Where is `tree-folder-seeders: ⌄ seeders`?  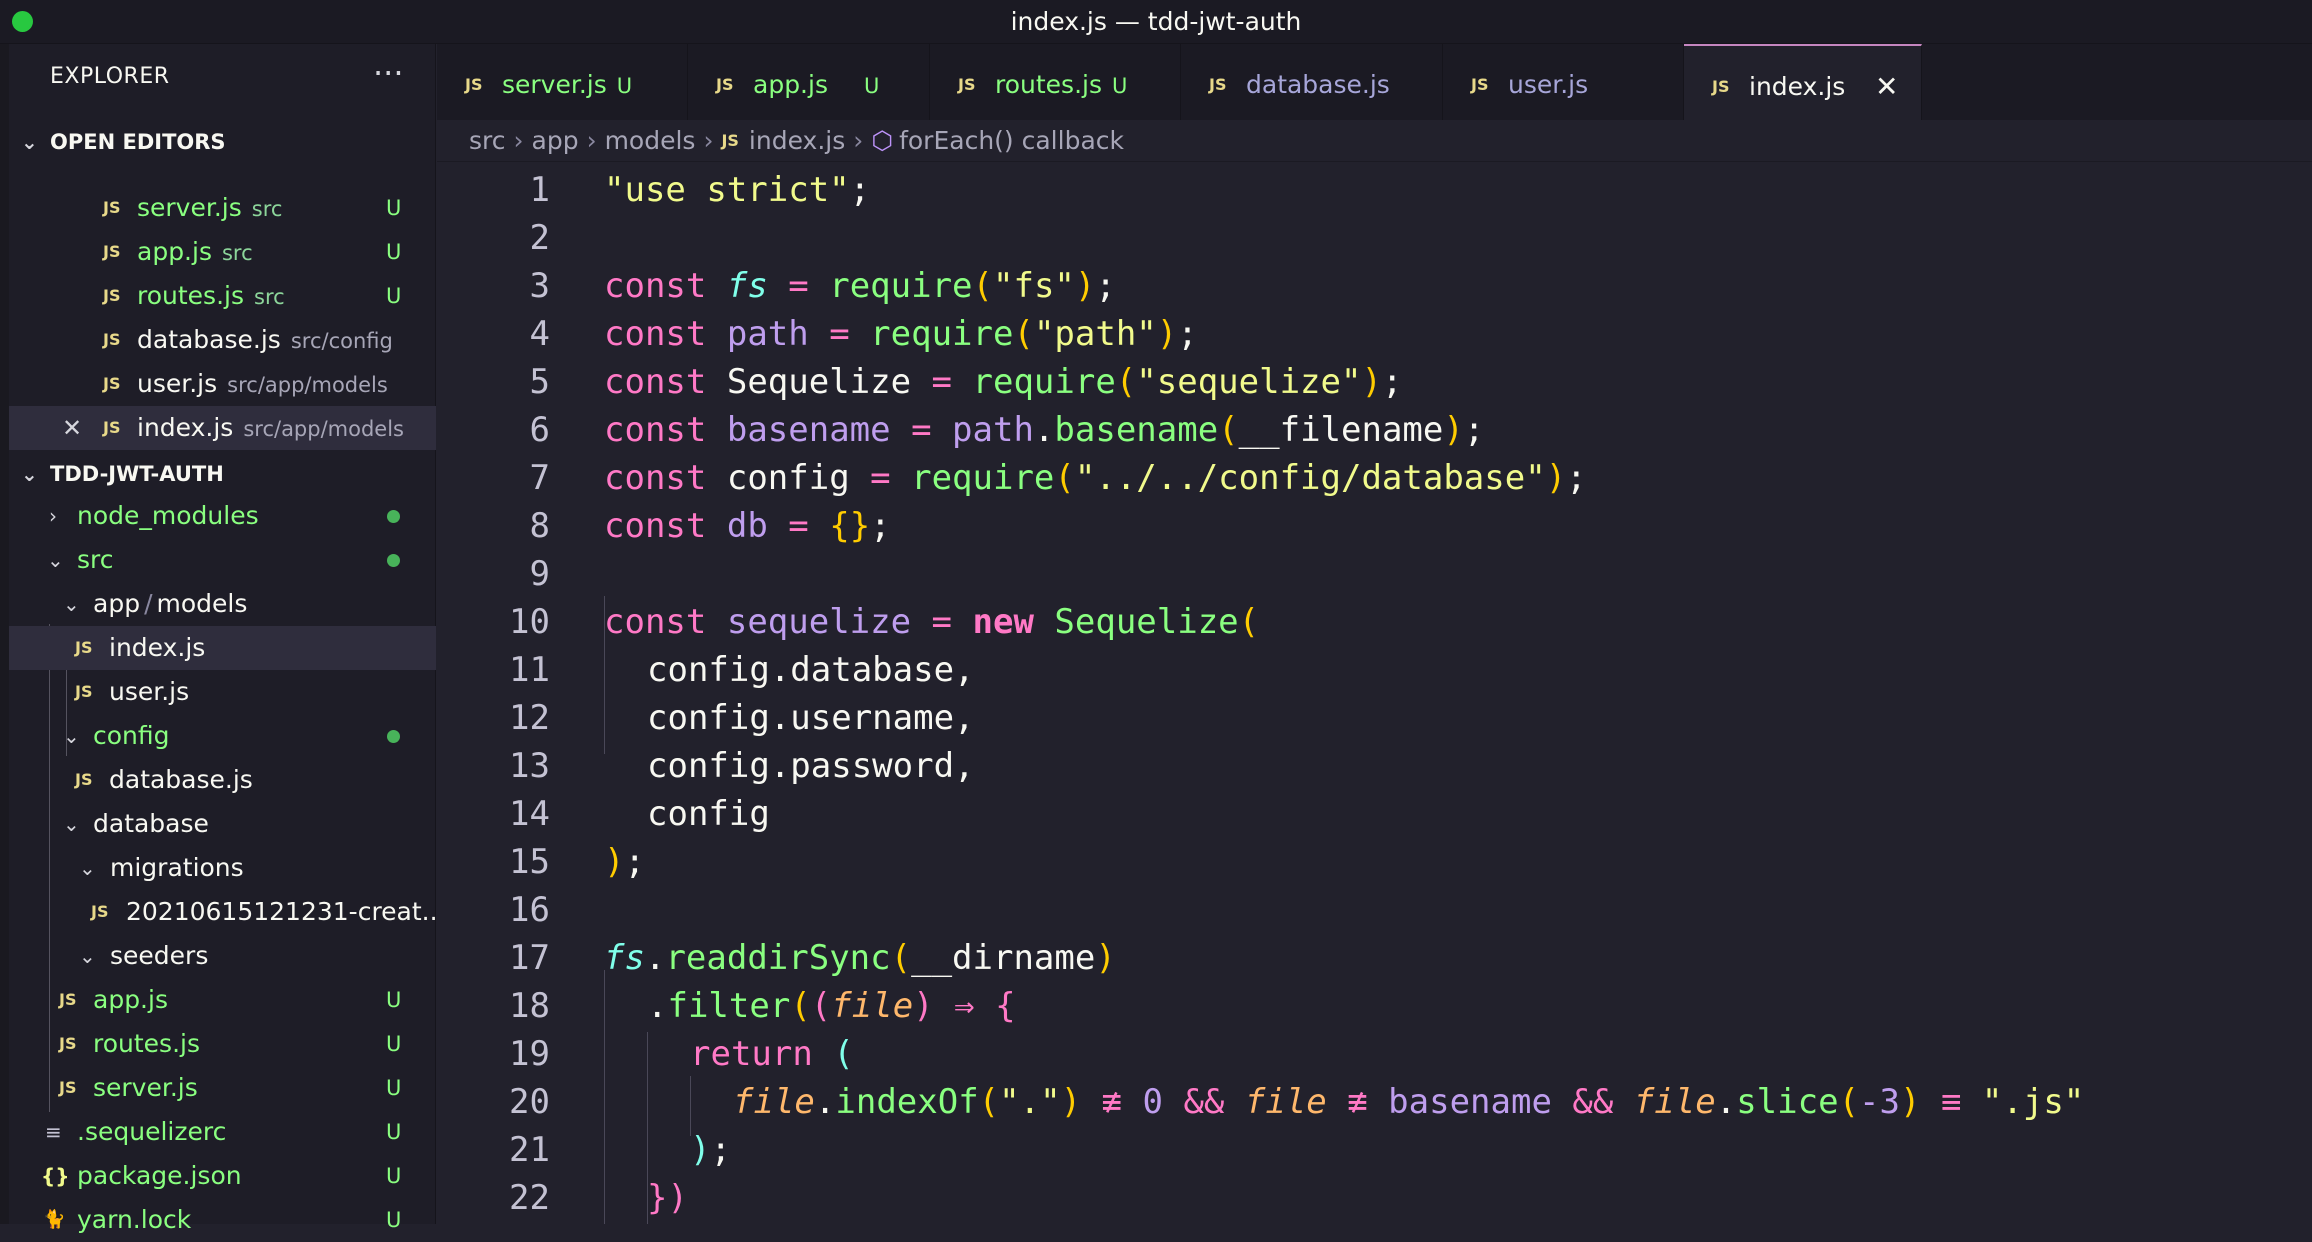 tree-folder-seeders: ⌄ seeders is located at coordinates (222, 956).